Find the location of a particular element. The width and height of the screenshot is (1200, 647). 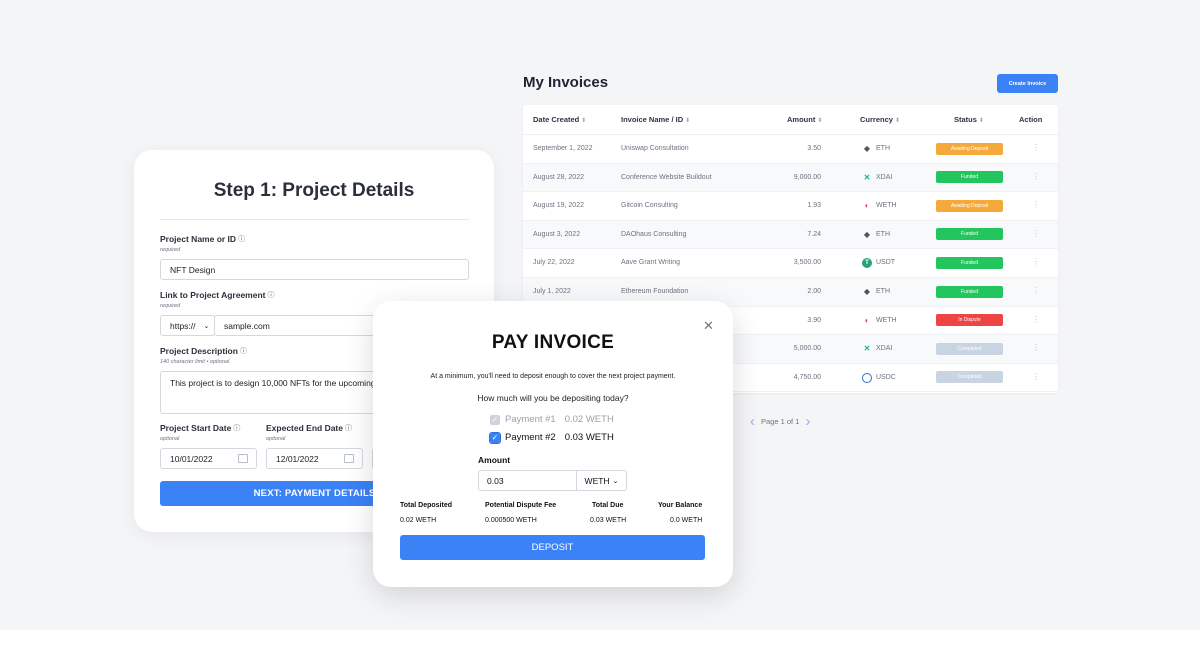

pagination: ‹ Page 1 of 1 › is located at coordinates (780, 421).